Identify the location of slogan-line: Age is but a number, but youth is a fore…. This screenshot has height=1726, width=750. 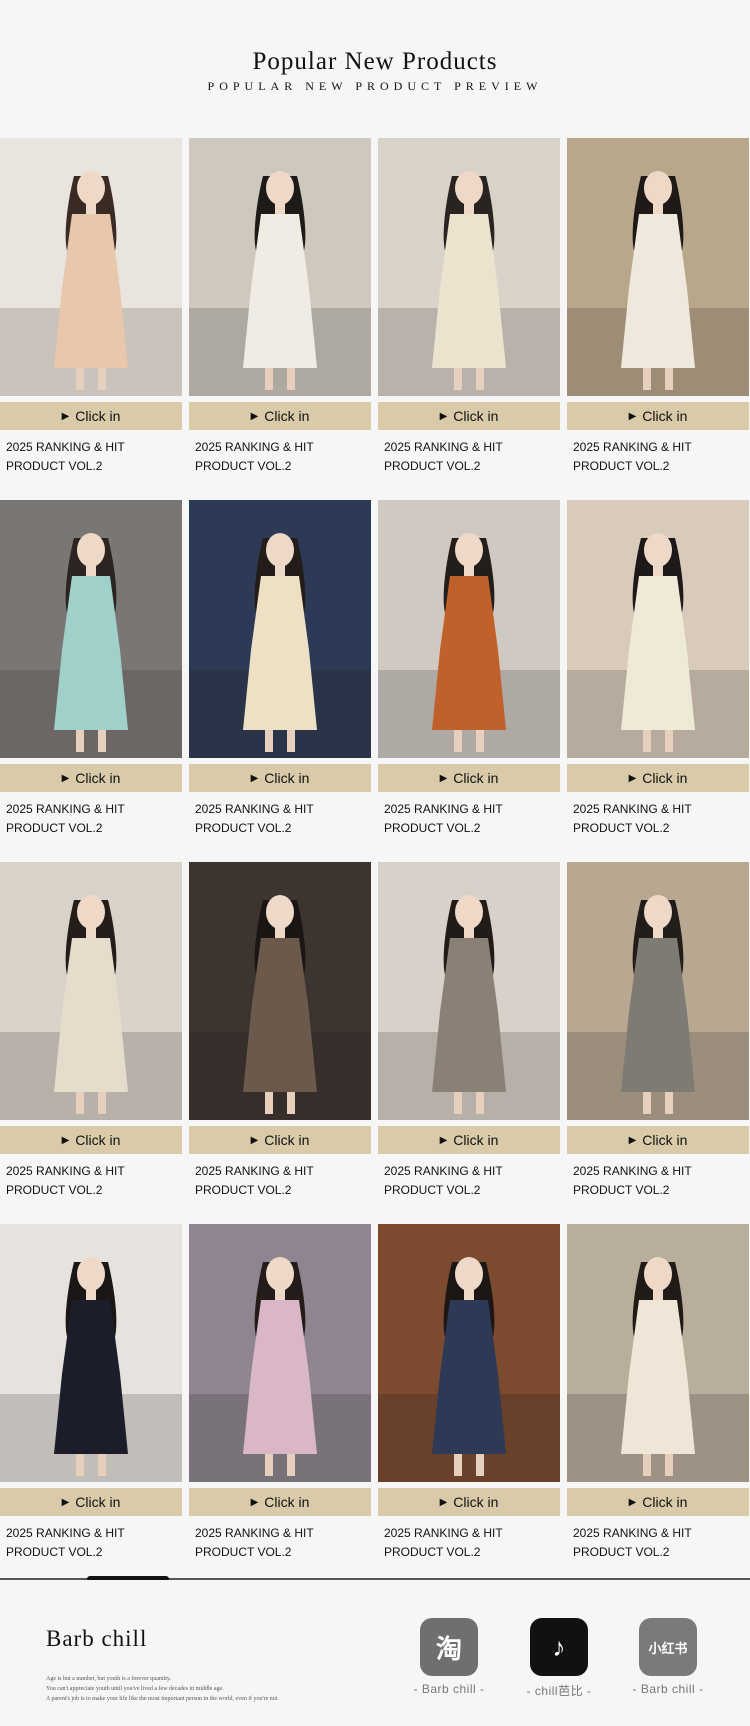
(109, 1679).